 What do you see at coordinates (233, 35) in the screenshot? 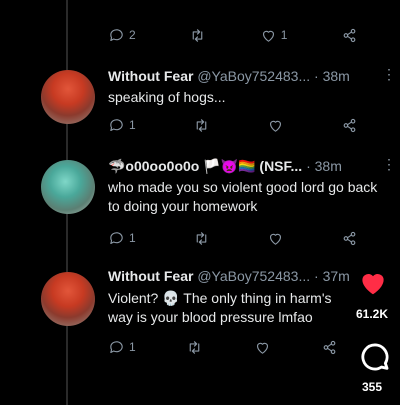
I see `top-action-bar: 2 1` at bounding box center [233, 35].